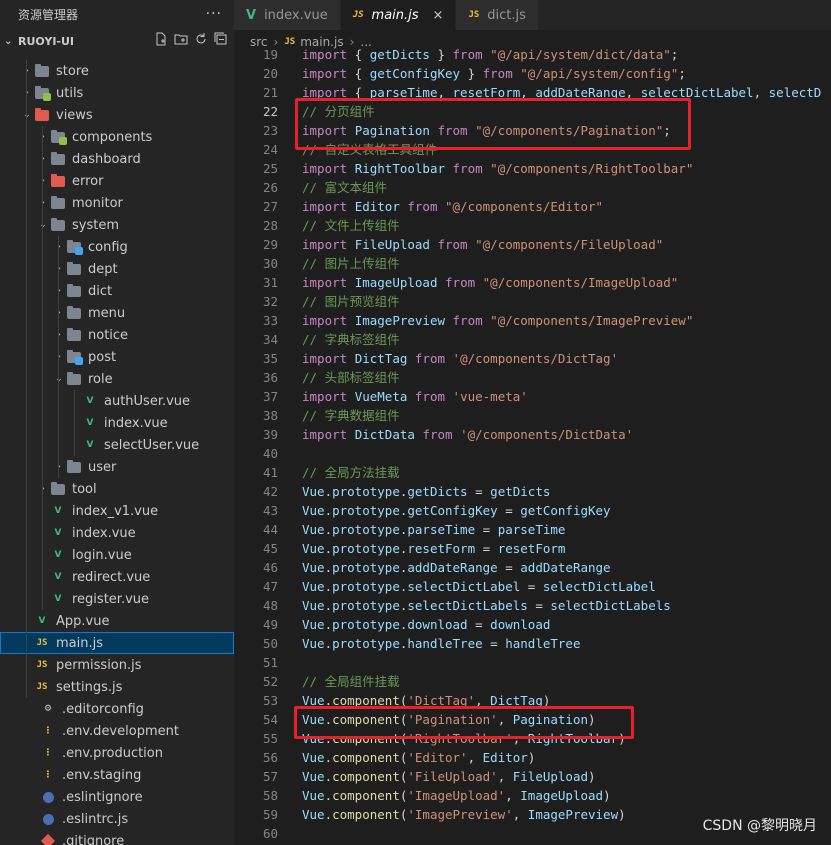 Image resolution: width=831 pixels, height=845 pixels. Describe the element at coordinates (351, 225) in the screenshot. I see `code-text: // 文件上传组件` at that location.